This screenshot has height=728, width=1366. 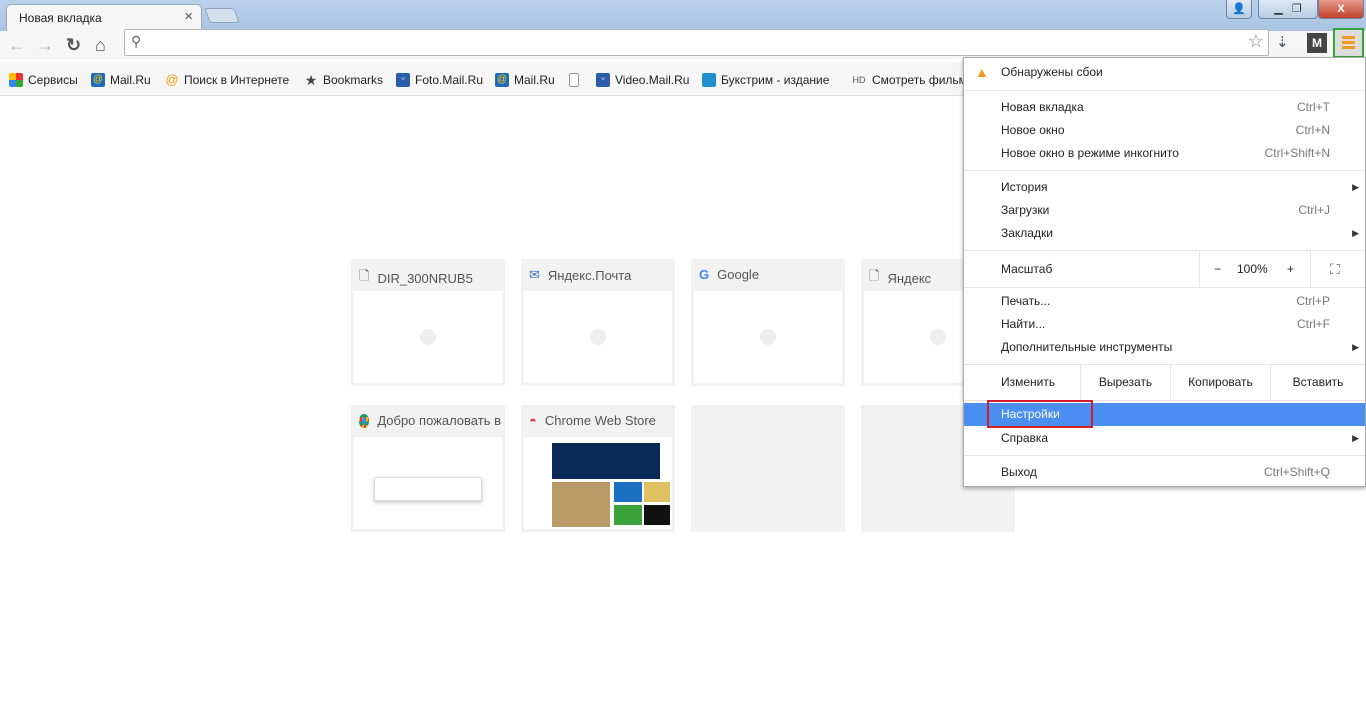 I want to click on profile-icon: 👤, so click(x=1239, y=9).